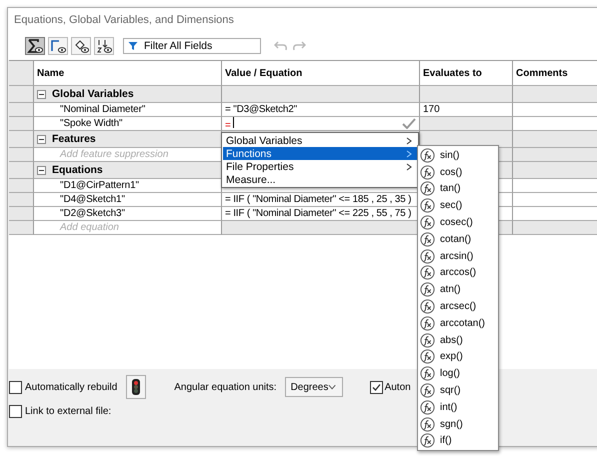  Describe the element at coordinates (332, 387) in the screenshot. I see `chevron-icon` at that location.